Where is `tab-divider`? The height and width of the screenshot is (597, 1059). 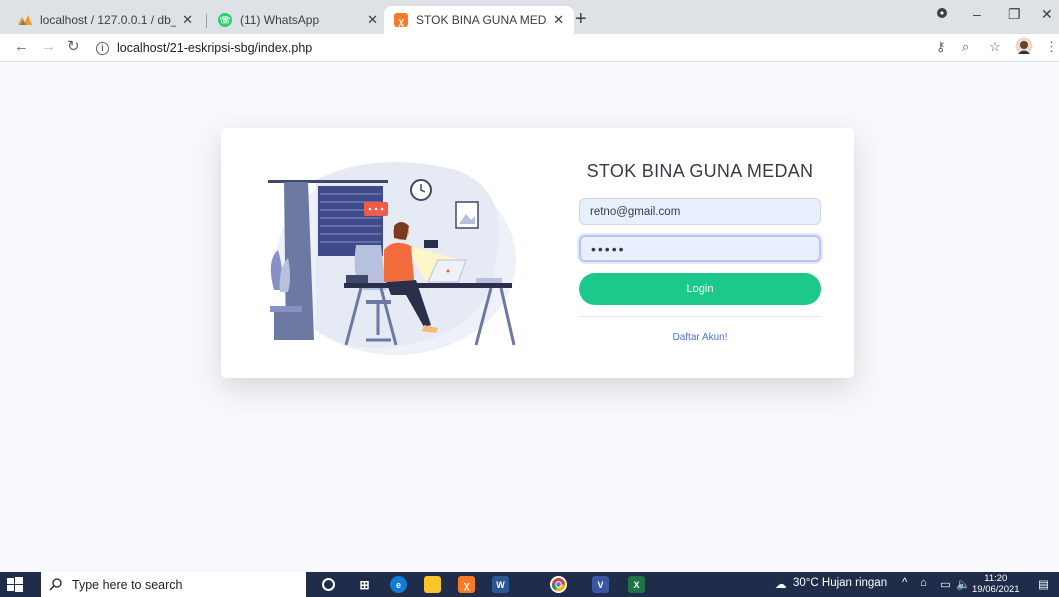 tab-divider is located at coordinates (206, 21).